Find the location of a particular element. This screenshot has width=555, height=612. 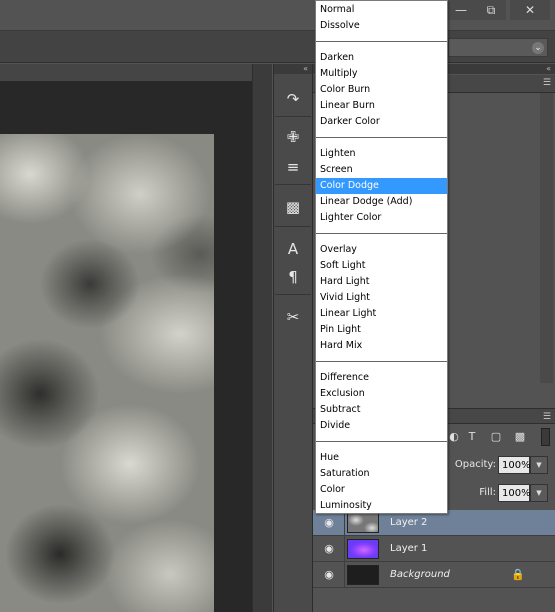

blend-mode-item: Hard Mix is located at coordinates (381, 346).